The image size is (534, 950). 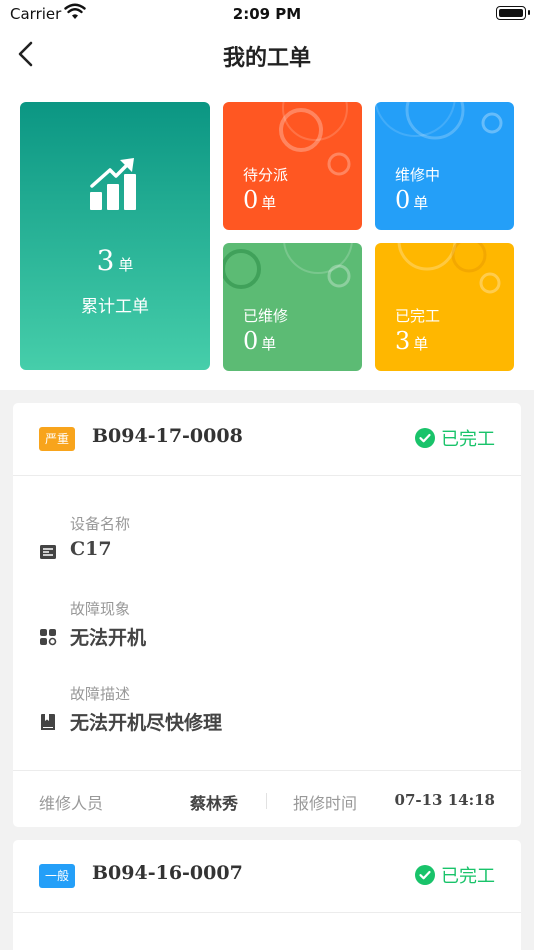 What do you see at coordinates (214, 803) in the screenshot?
I see `staff-name: 蔡林秀` at bounding box center [214, 803].